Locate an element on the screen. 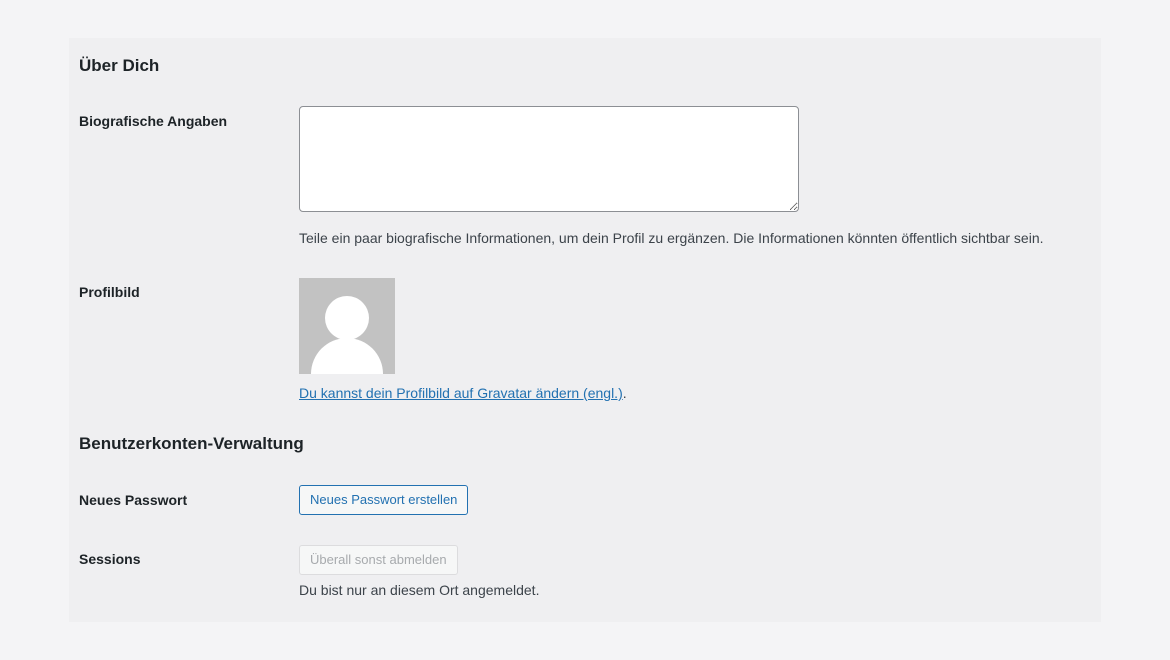  bio-field-wrapper is located at coordinates (549, 159).